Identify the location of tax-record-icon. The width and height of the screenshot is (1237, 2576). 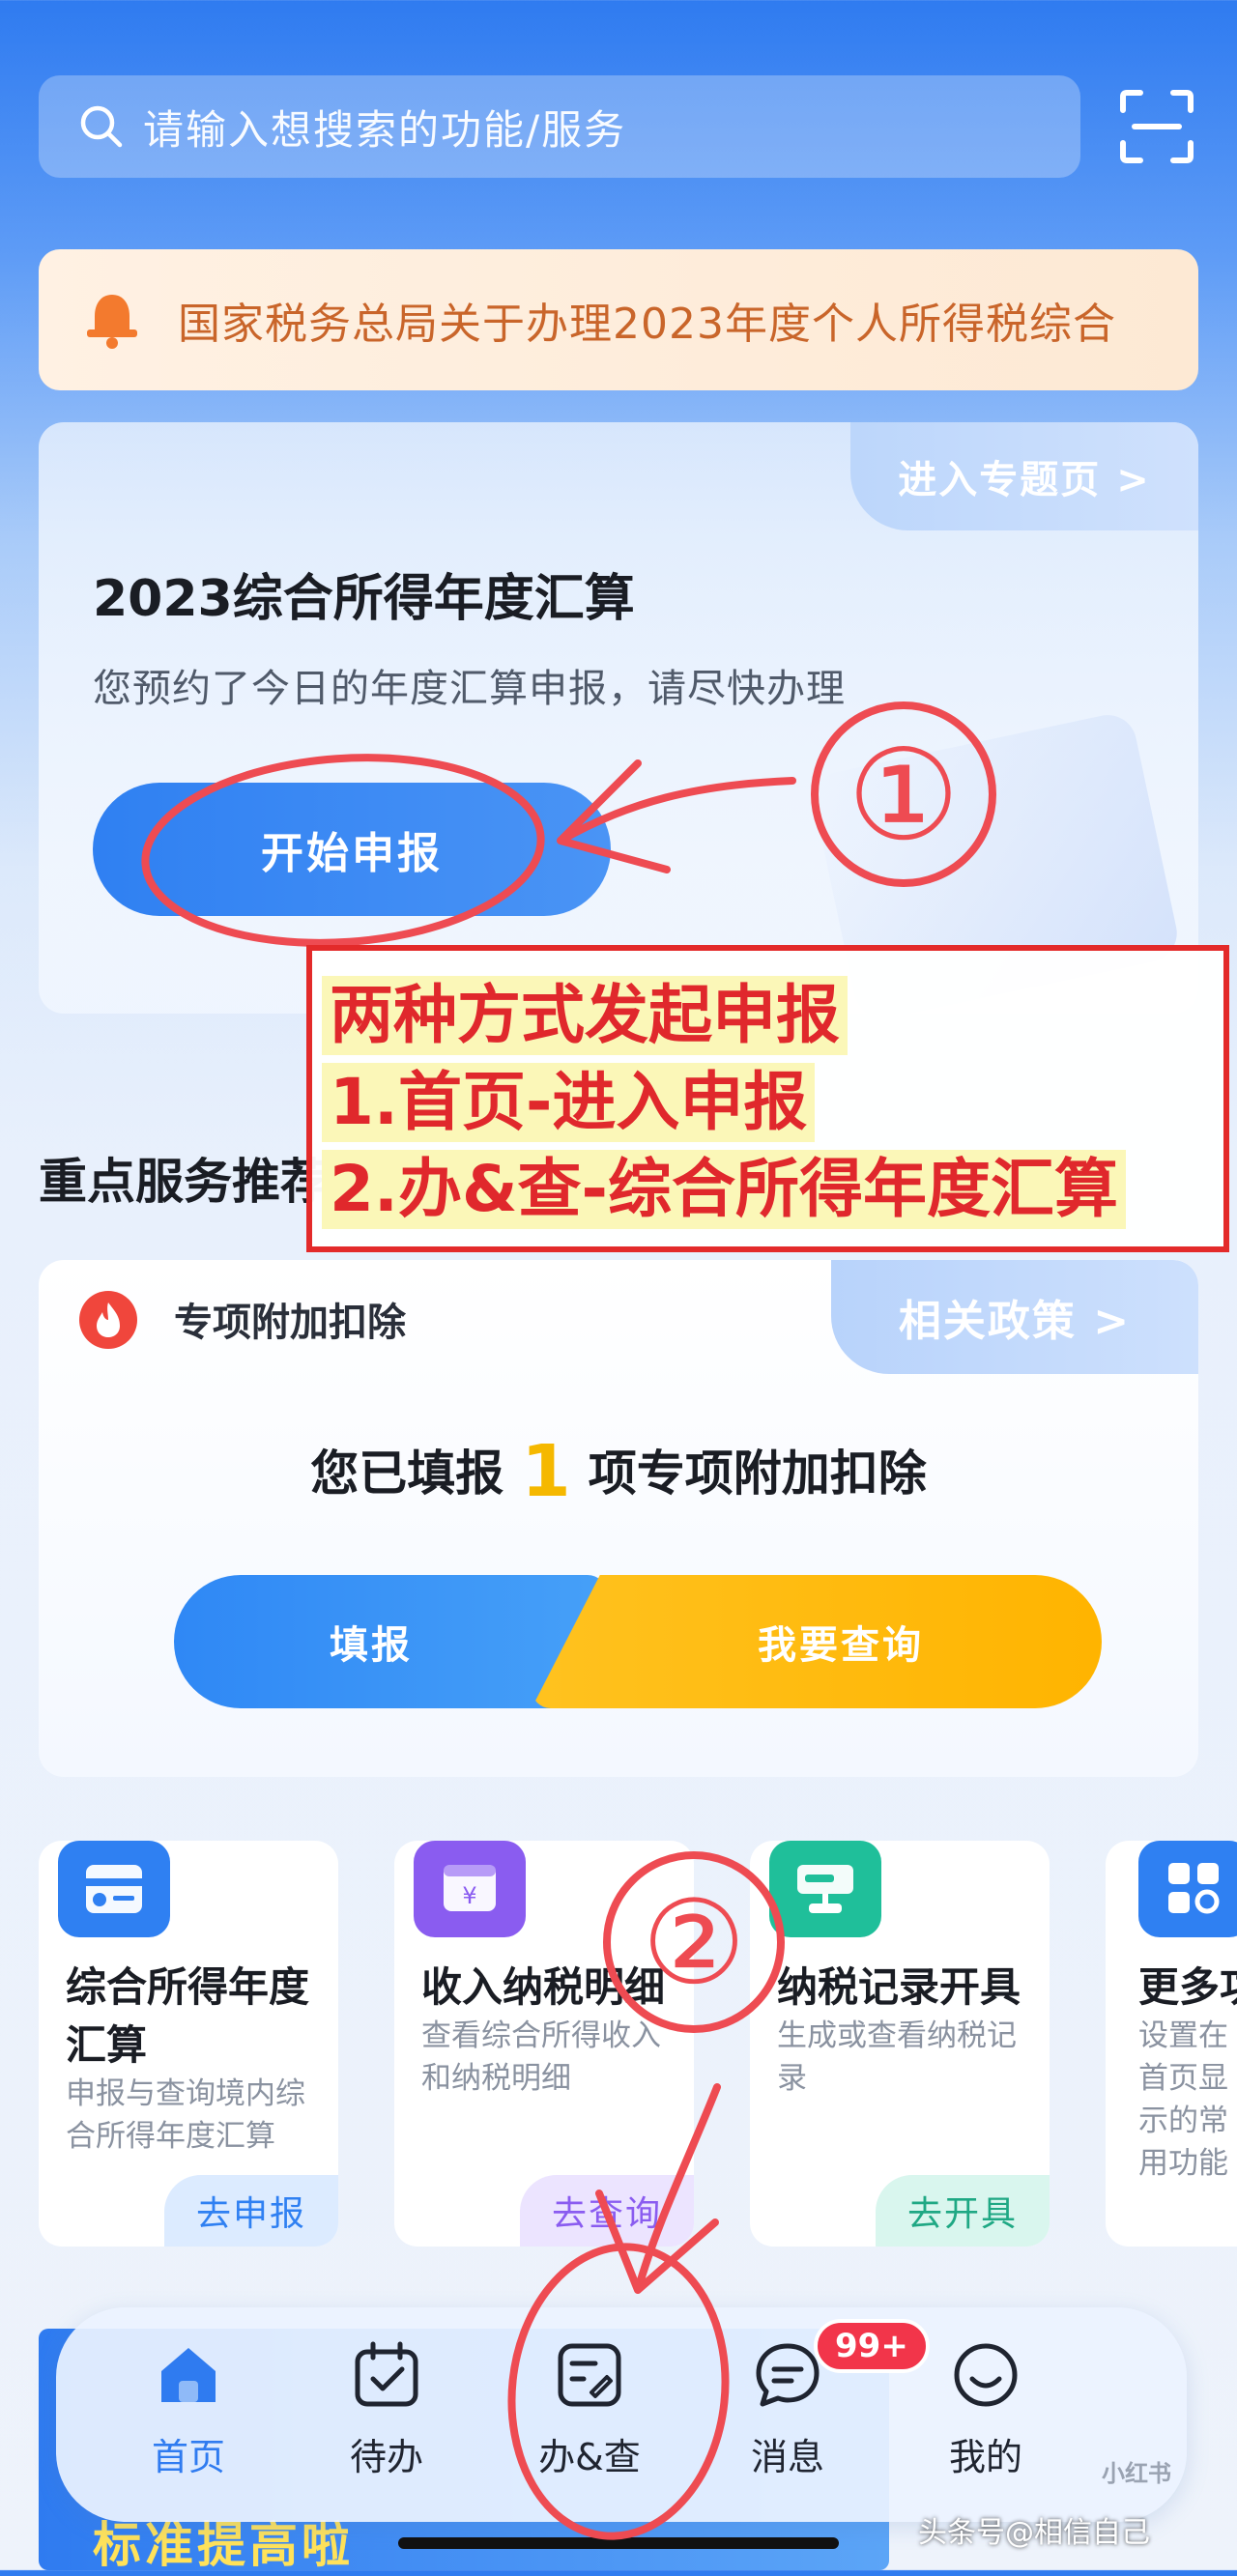
(825, 1889).